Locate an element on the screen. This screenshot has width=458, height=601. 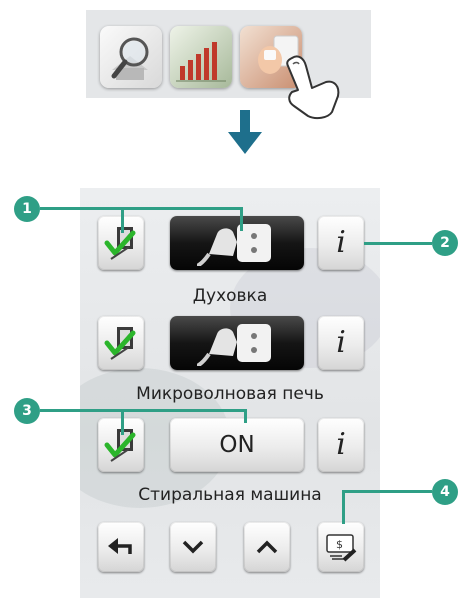
magnifier-house-icon is located at coordinates (130, 58).